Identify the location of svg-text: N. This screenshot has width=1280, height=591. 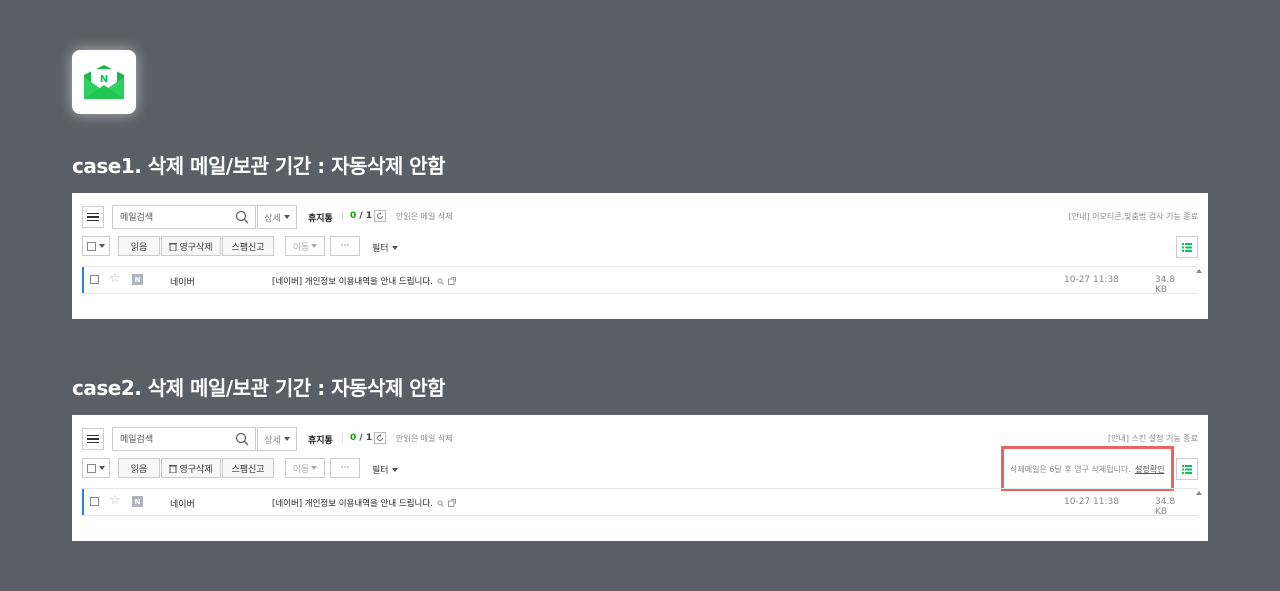
(104, 79).